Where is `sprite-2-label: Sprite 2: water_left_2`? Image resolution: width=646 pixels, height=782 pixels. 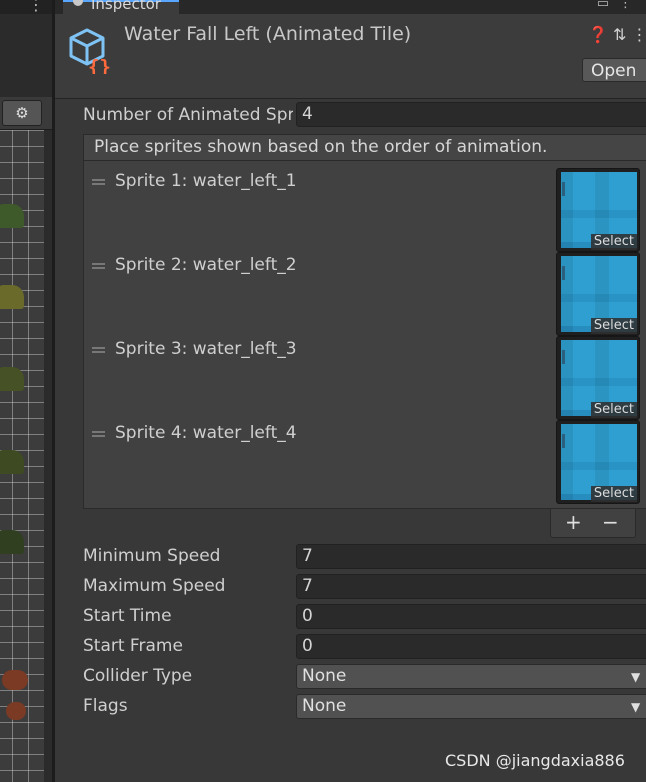
sprite-2-label: Sprite 2: water_left_2 is located at coordinates (206, 265).